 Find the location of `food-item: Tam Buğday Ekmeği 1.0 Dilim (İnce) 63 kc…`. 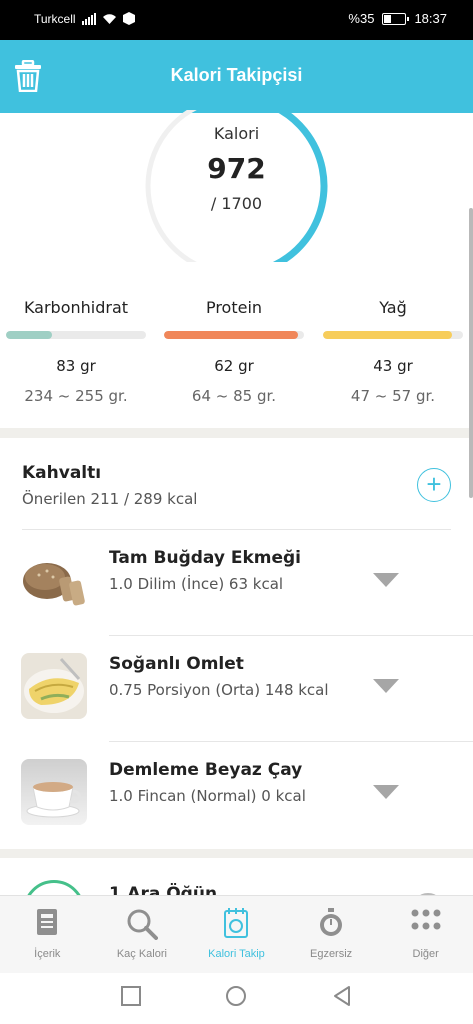

food-item: Tam Buğday Ekmeği 1.0 Dilim (İnce) 63 kc… is located at coordinates (236, 582).